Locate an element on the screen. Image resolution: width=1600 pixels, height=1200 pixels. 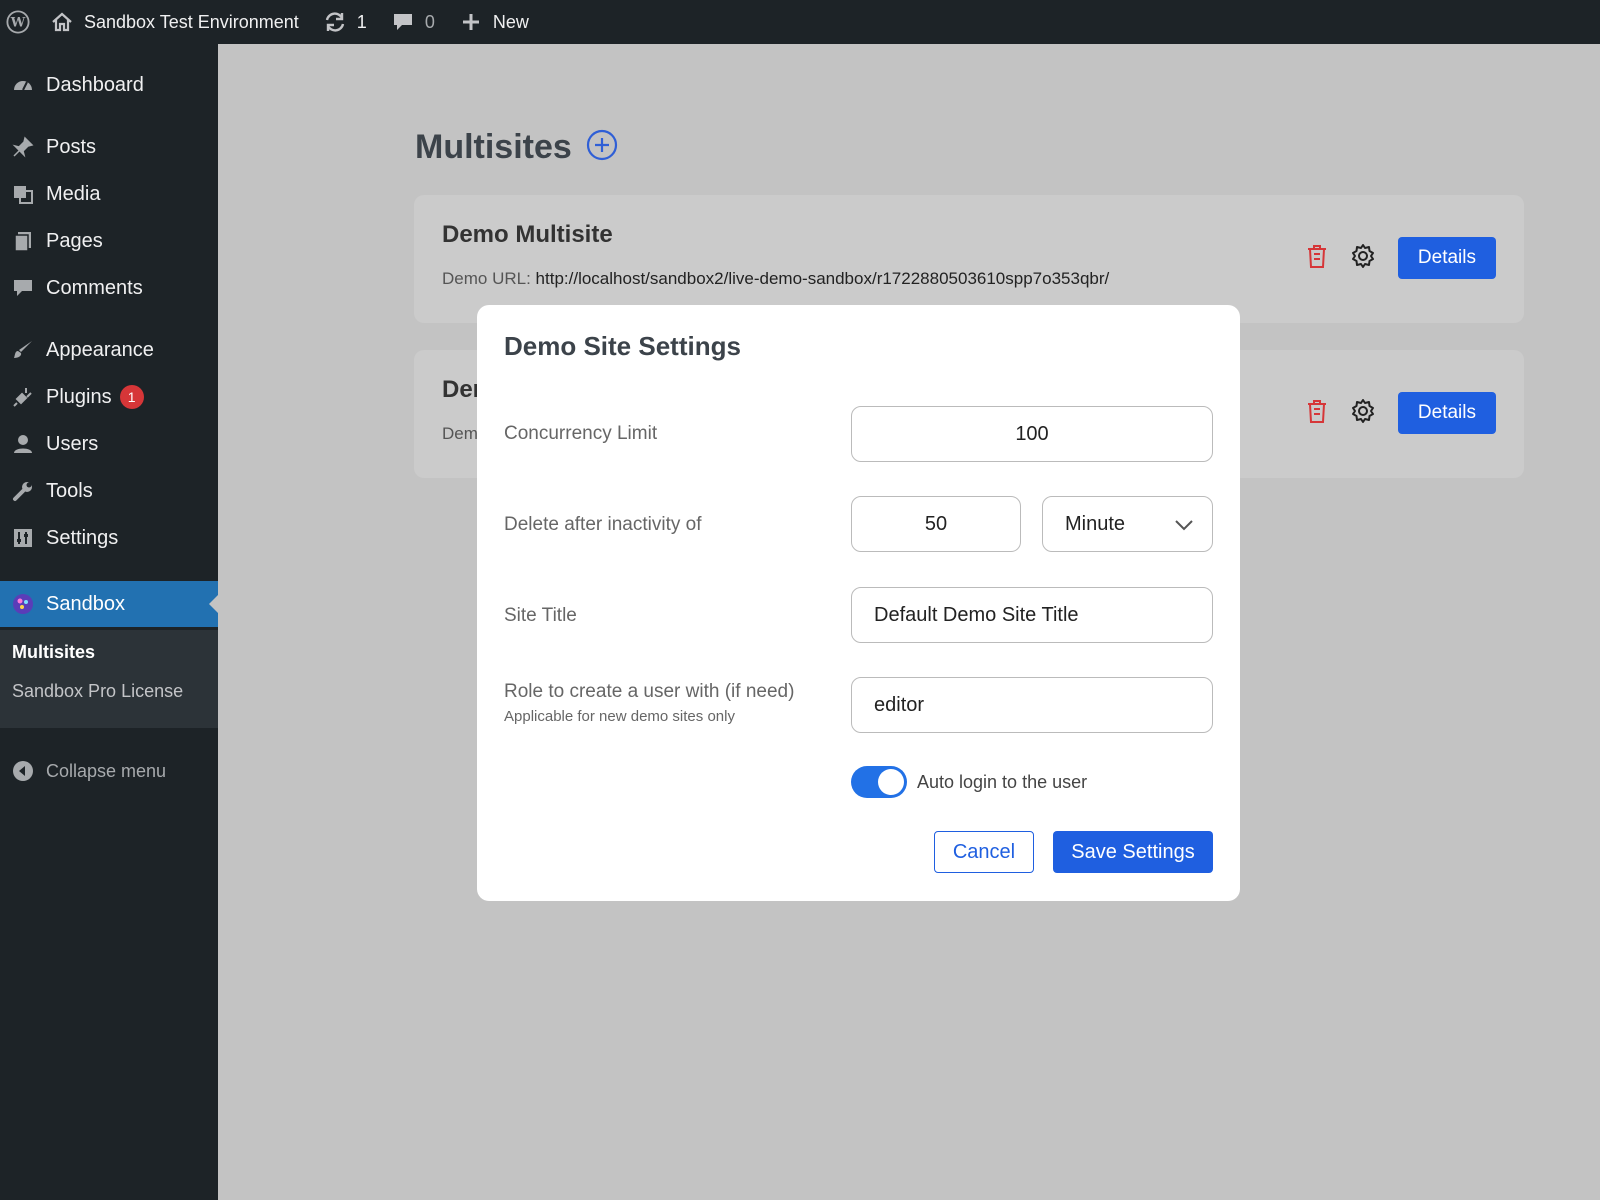
sidebar-item-label: Settings is located at coordinates (82, 537).